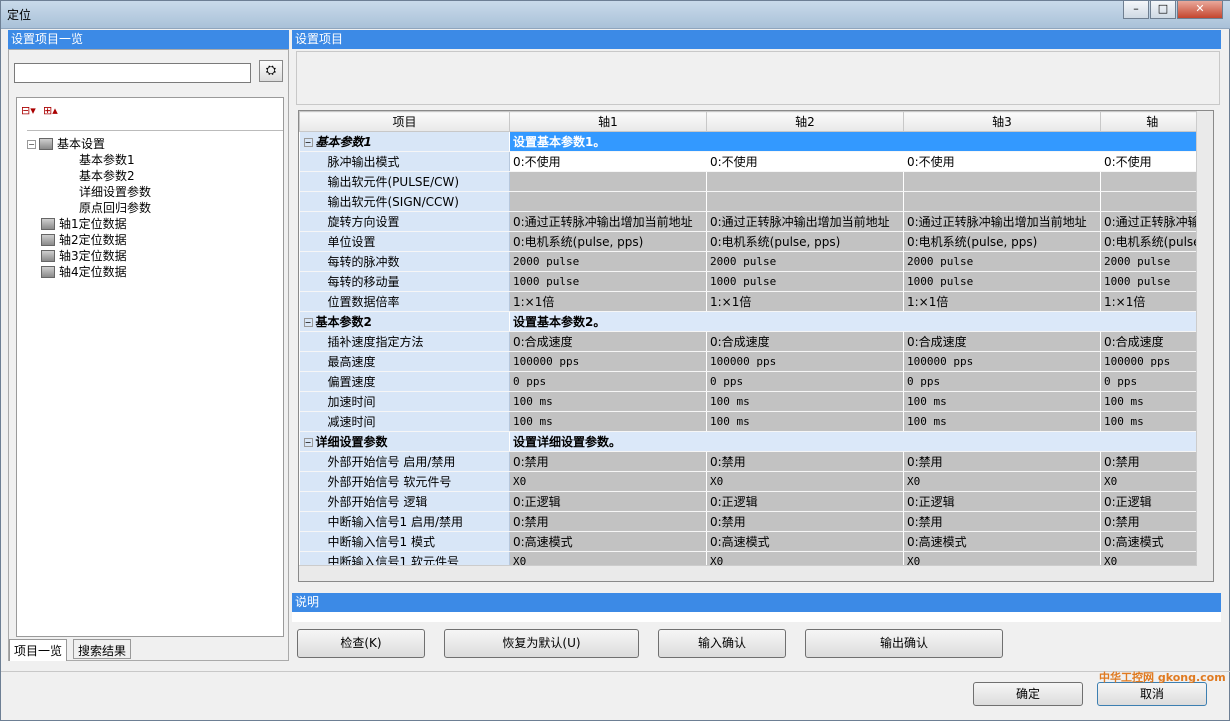  What do you see at coordinates (84, 223) in the screenshot?
I see `tree-node-axis1-data: 轴1定位数据` at bounding box center [84, 223].